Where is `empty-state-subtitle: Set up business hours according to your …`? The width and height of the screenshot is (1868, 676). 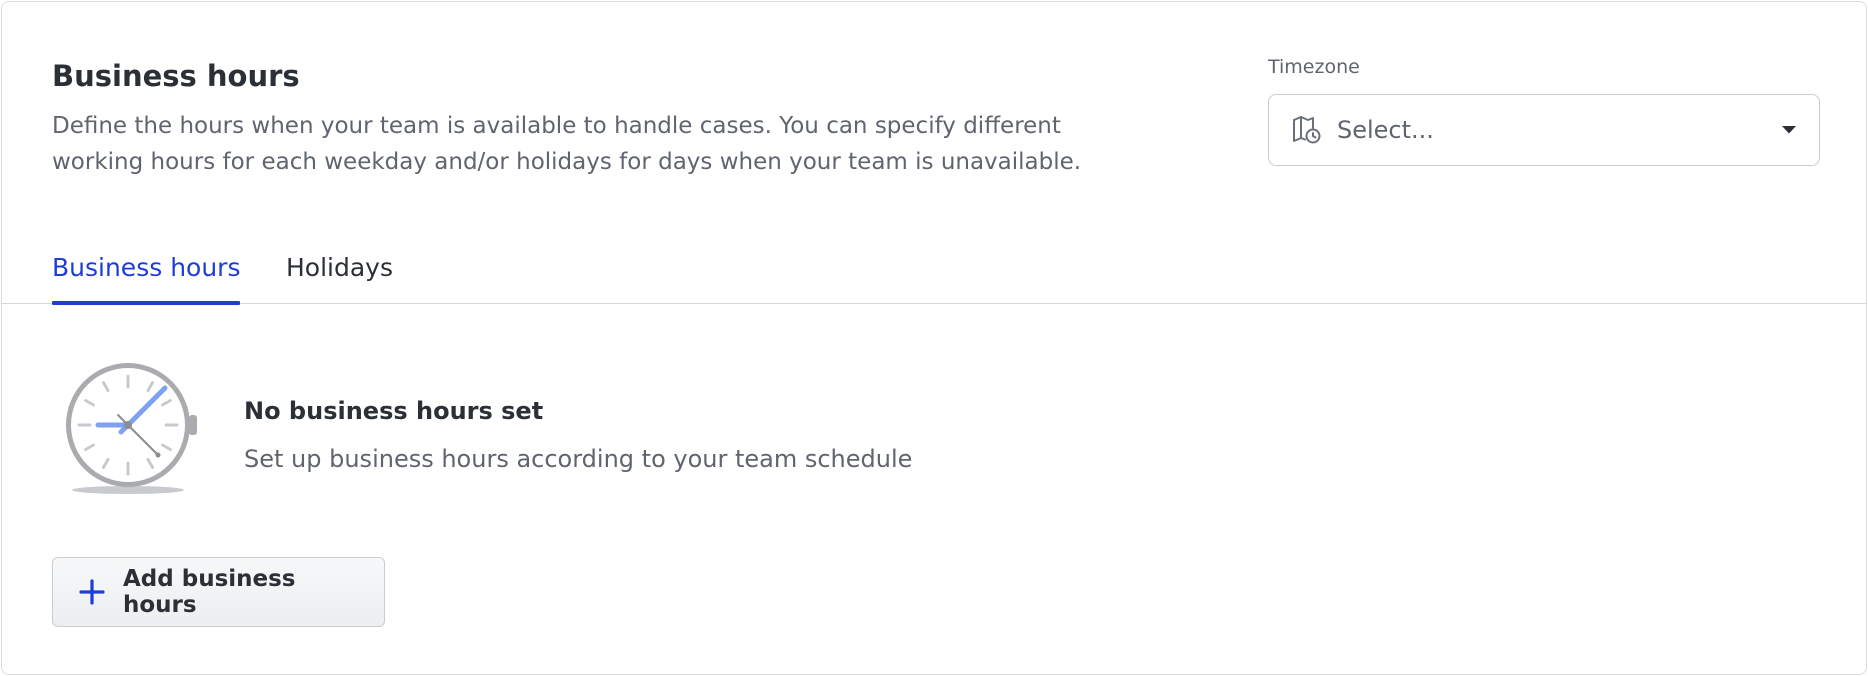 empty-state-subtitle: Set up business hours according to your … is located at coordinates (578, 459).